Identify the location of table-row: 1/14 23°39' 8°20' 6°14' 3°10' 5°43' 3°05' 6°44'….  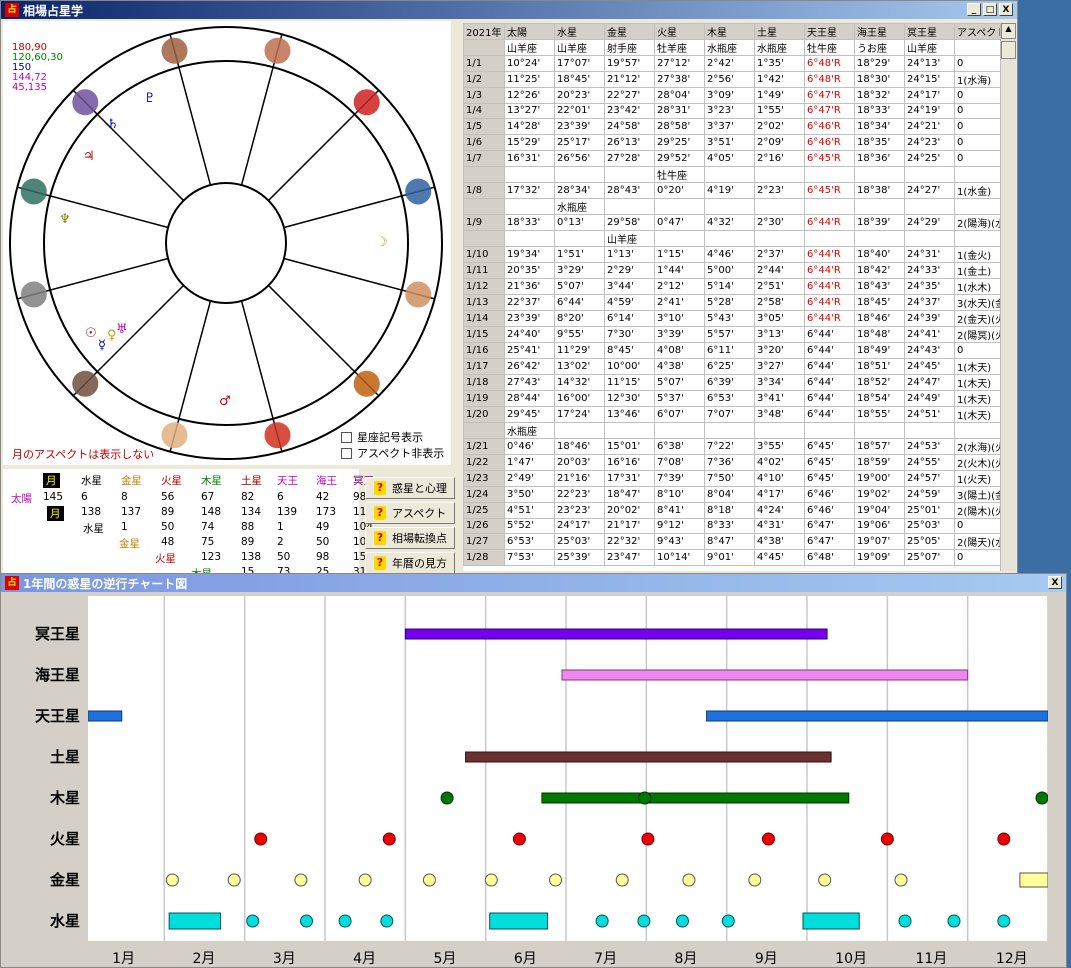
(739, 318).